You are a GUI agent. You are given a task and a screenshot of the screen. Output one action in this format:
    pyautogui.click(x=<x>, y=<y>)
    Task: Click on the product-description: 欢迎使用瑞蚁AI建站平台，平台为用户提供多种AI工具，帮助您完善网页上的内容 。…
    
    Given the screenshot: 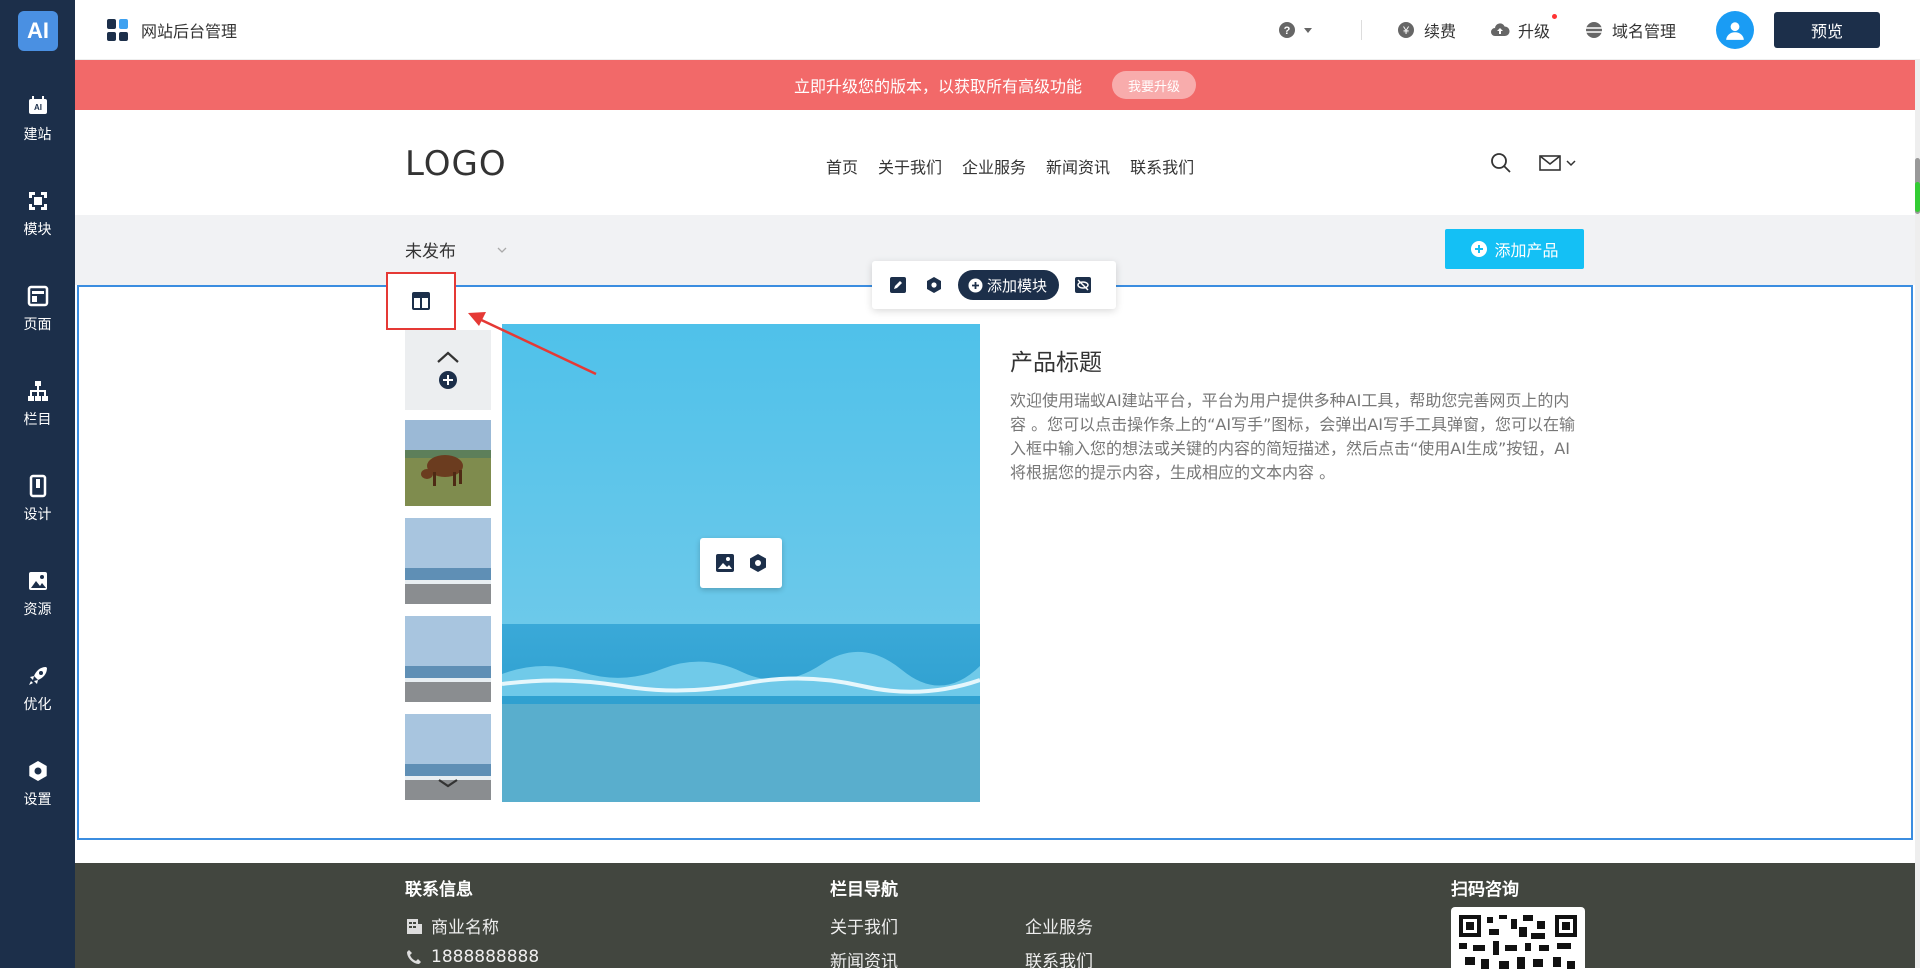 What is the action you would take?
    pyautogui.click(x=1295, y=437)
    